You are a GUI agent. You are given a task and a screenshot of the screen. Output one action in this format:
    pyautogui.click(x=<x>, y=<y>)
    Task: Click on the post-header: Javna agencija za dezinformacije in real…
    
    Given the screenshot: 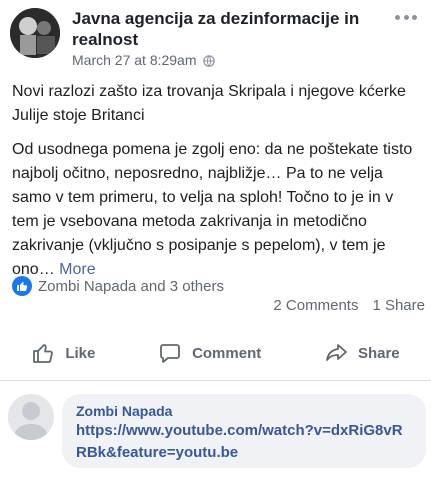 What is the action you would take?
    pyautogui.click(x=215, y=38)
    